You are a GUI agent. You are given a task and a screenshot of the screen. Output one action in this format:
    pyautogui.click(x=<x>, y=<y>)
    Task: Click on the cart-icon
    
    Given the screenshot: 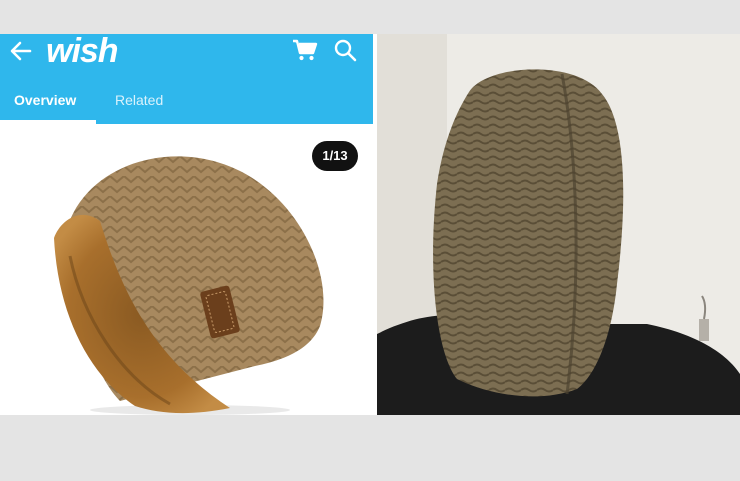 What is the action you would take?
    pyautogui.click(x=305, y=50)
    